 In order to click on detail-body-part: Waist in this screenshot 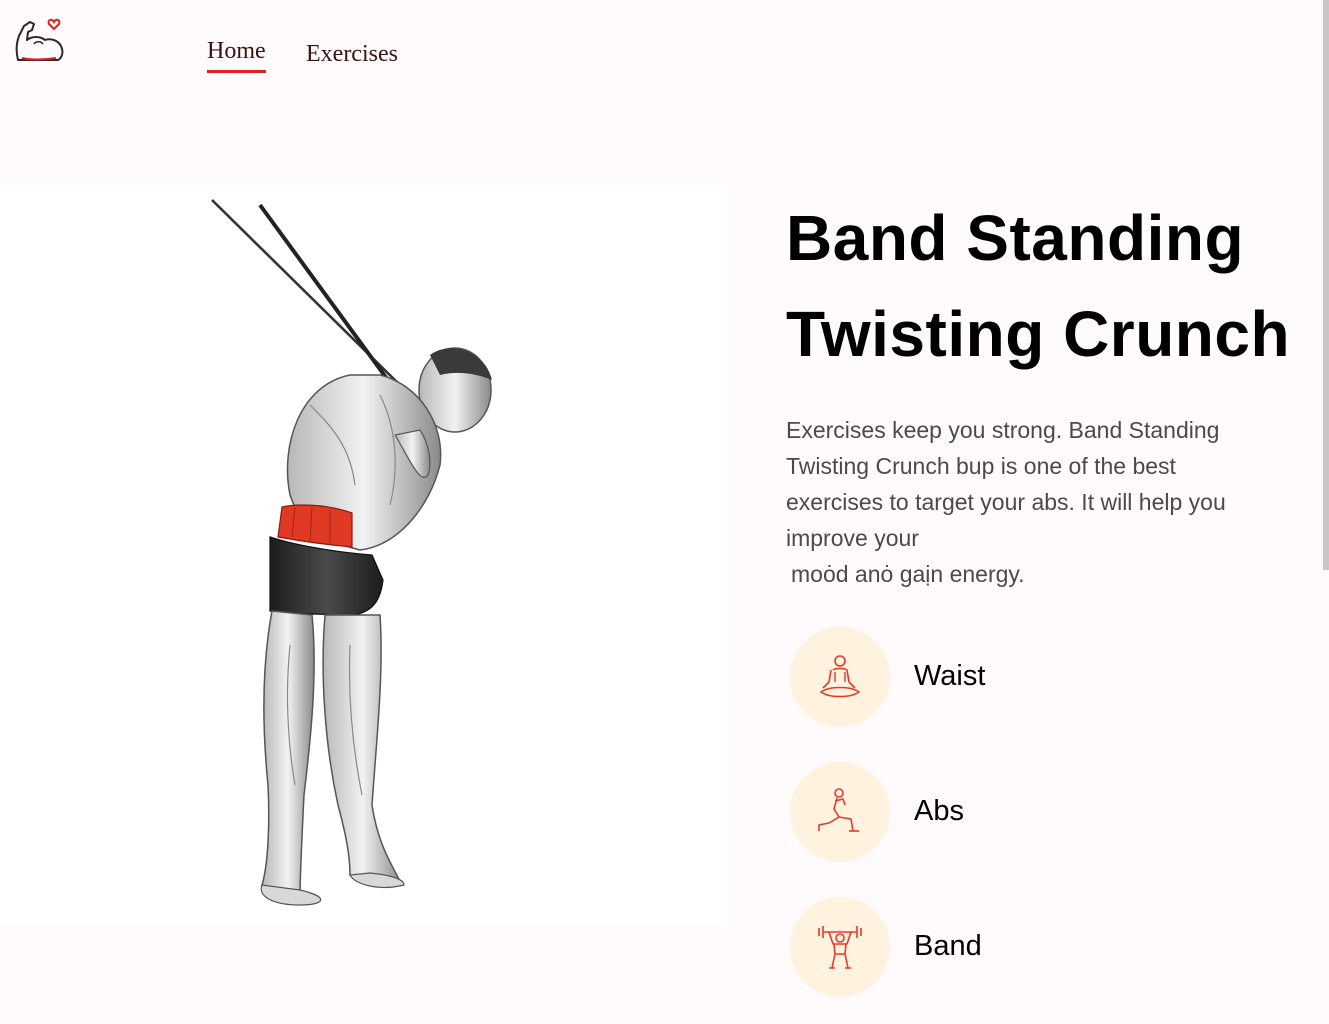, I will do `click(990, 677)`.